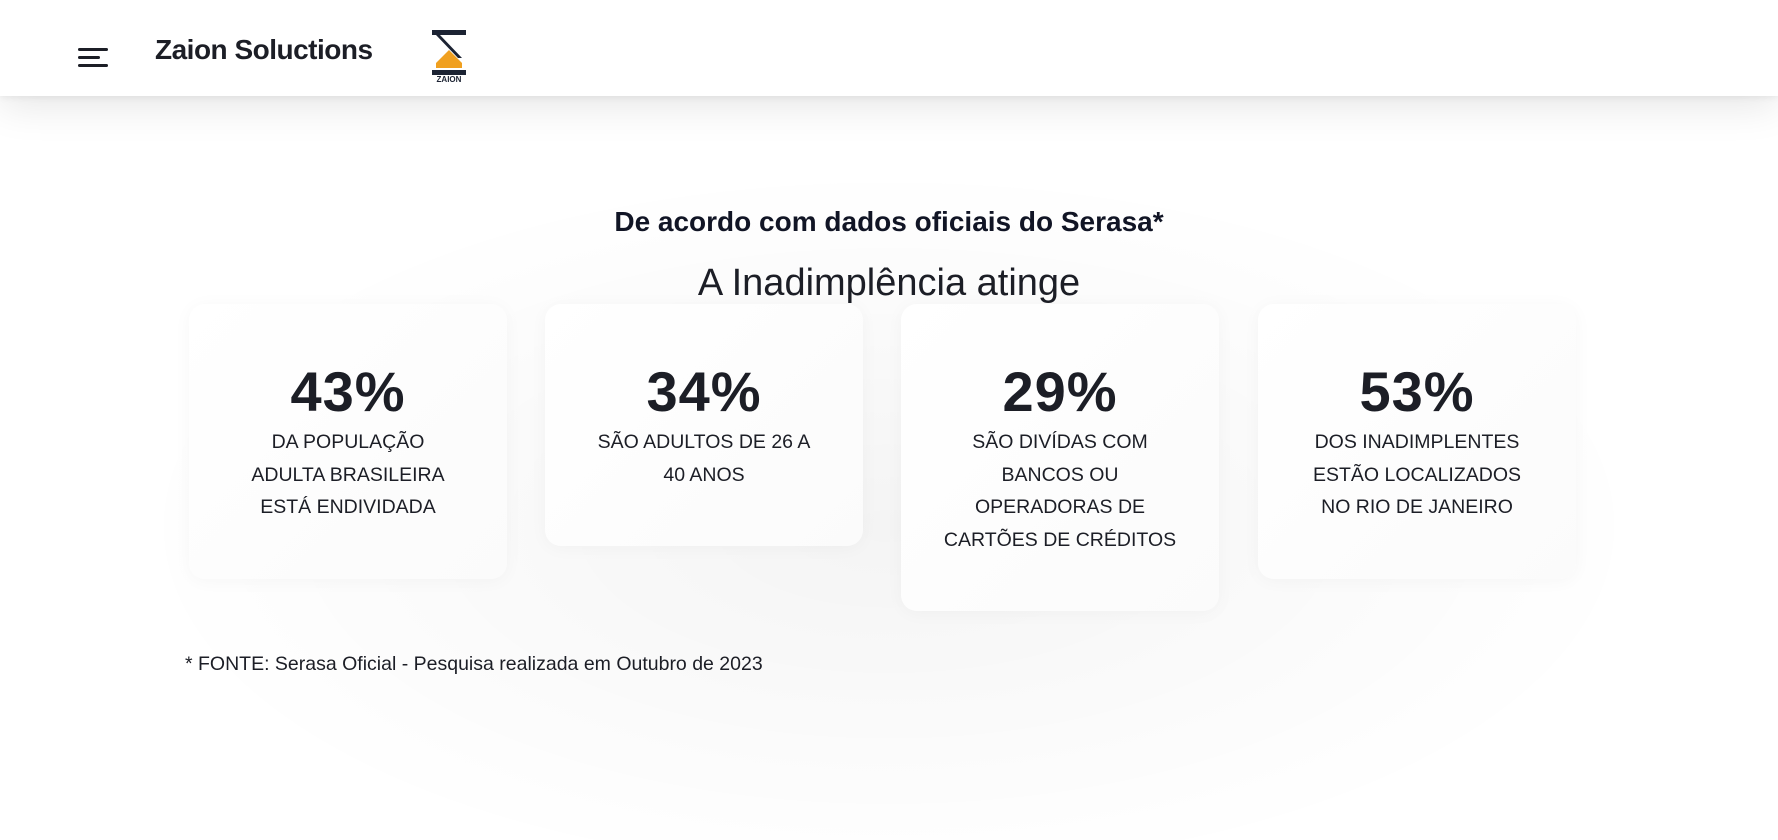 Image resolution: width=1778 pixels, height=840 pixels. What do you see at coordinates (348, 391) in the screenshot?
I see `stat-percent: 43%` at bounding box center [348, 391].